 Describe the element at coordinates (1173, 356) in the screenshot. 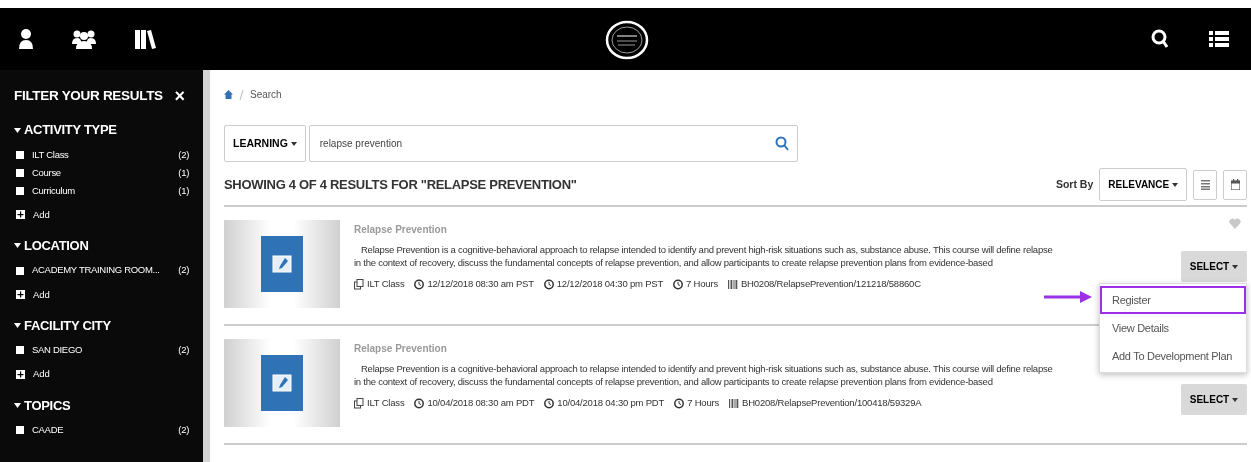

I see `menu-item: Add To Development Plan` at that location.